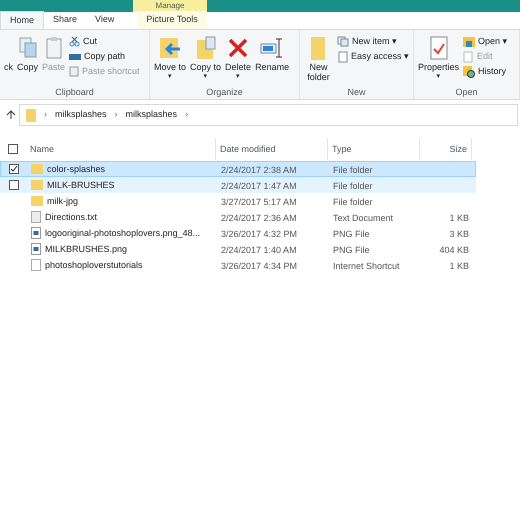  What do you see at coordinates (53, 48) in the screenshot?
I see `clipboard-icon` at bounding box center [53, 48].